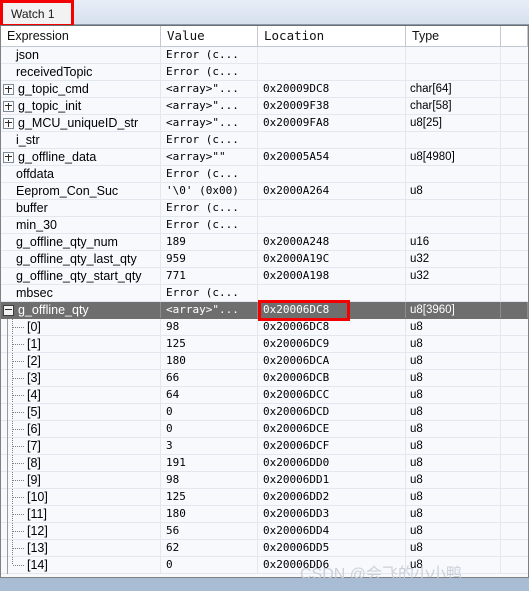 Image resolution: width=529 pixels, height=591 pixels. What do you see at coordinates (38, 13) in the screenshot?
I see `tab-watch-1: Watch 1` at bounding box center [38, 13].